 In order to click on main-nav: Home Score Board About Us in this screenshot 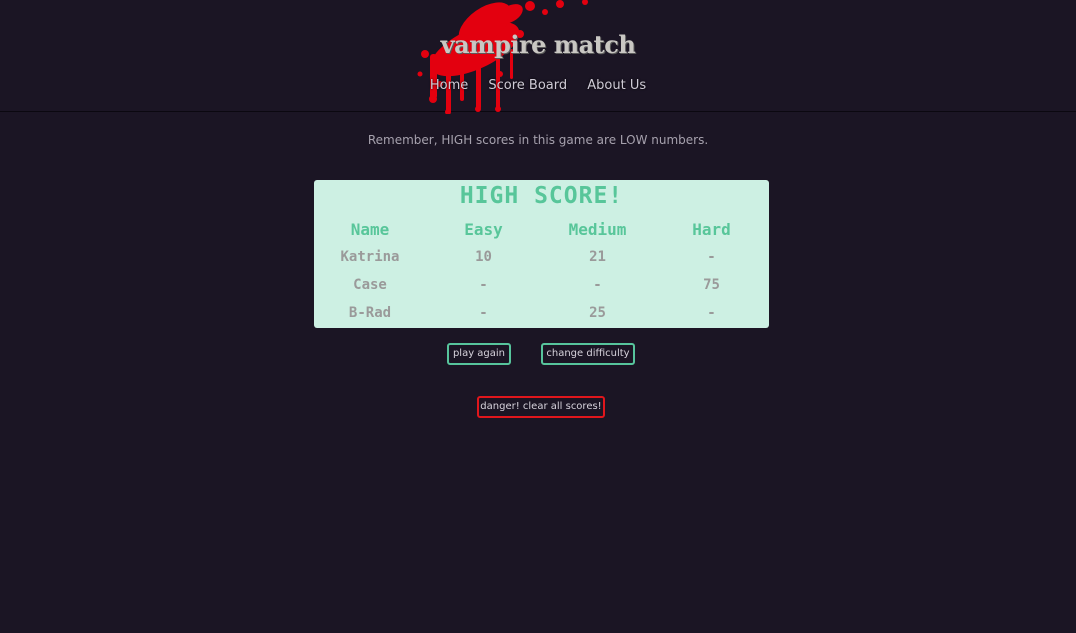, I will do `click(538, 85)`.